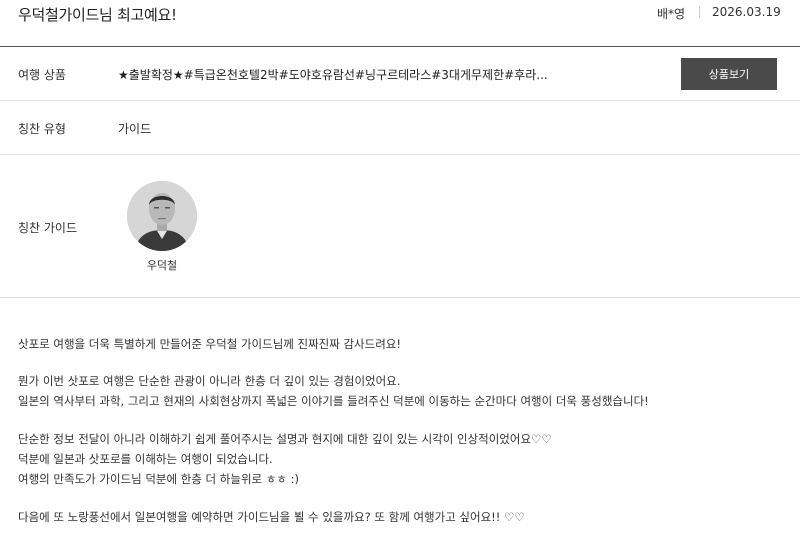  What do you see at coordinates (400, 23) in the screenshot?
I see `review-header: 우덕철가이드님 최고예요! 배*영 2026.03.19` at bounding box center [400, 23].